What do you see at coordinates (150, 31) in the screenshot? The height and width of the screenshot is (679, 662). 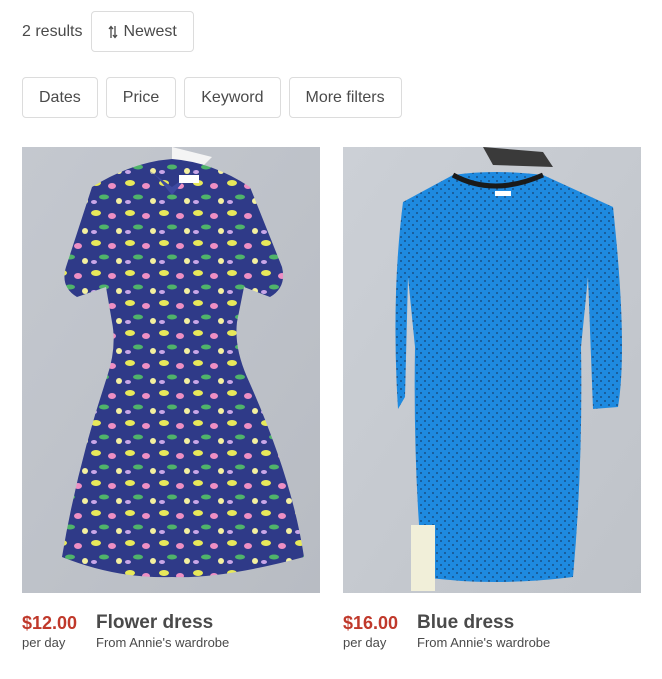 I see `sort-label: Newest` at bounding box center [150, 31].